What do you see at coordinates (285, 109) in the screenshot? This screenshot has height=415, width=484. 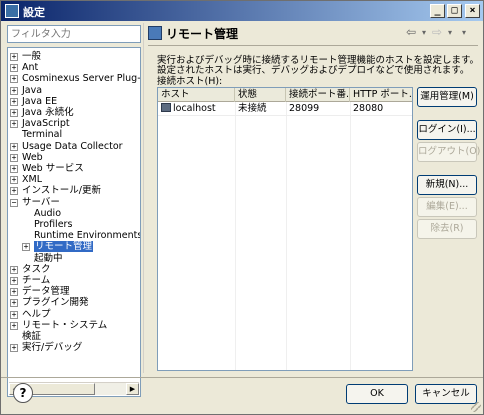 I see `table-row: localhost 未接続 28099 28080` at bounding box center [285, 109].